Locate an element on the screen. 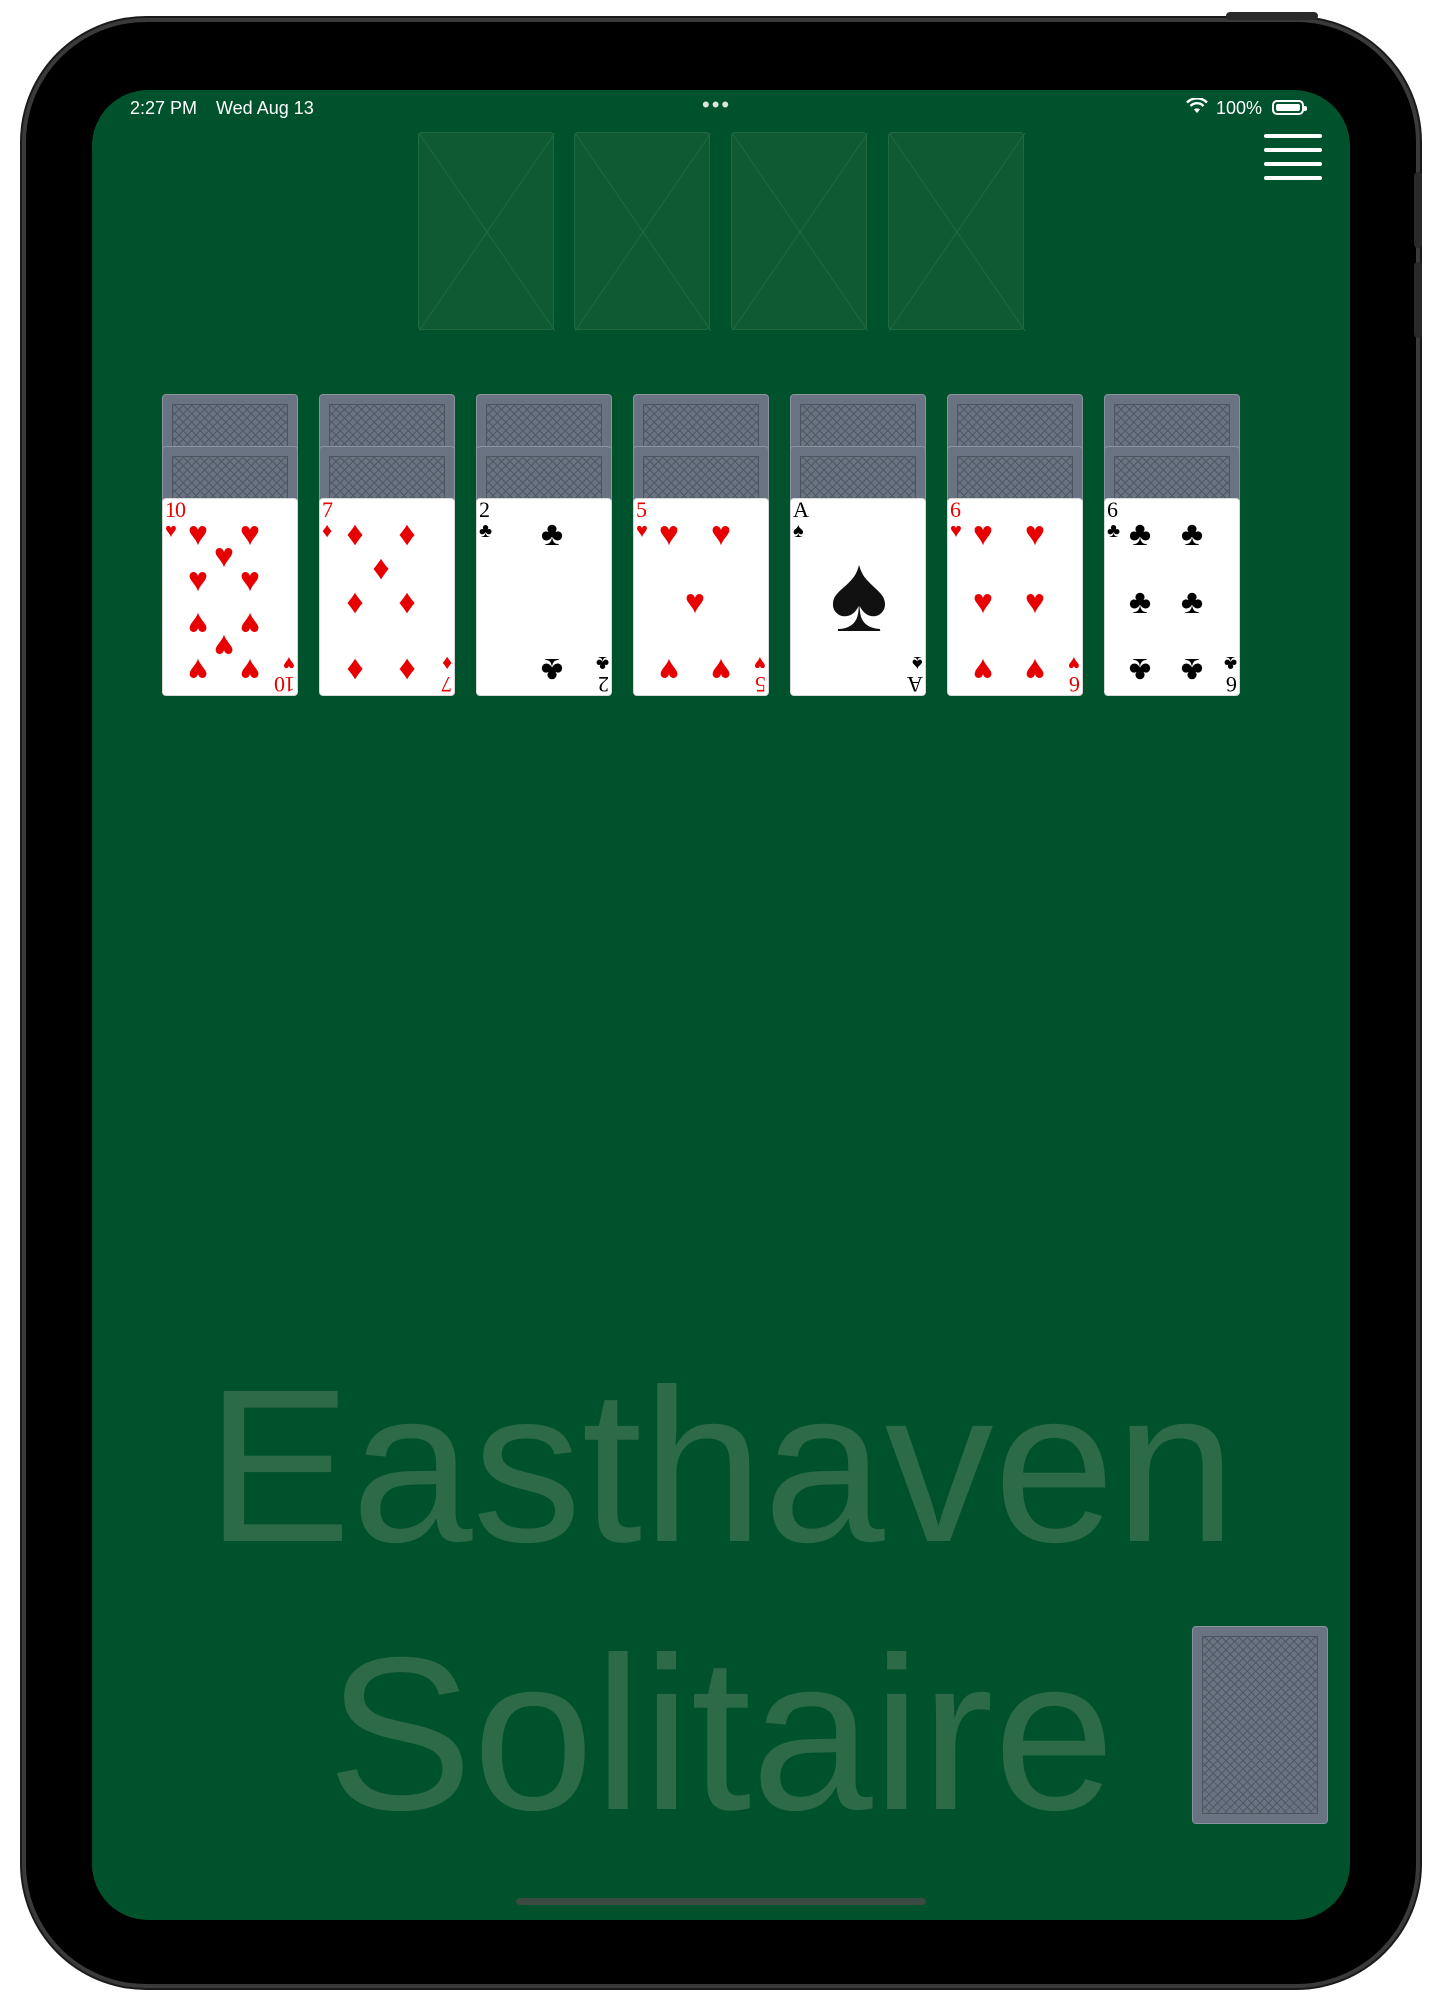  status-time: 2:27 PM is located at coordinates (164, 108).